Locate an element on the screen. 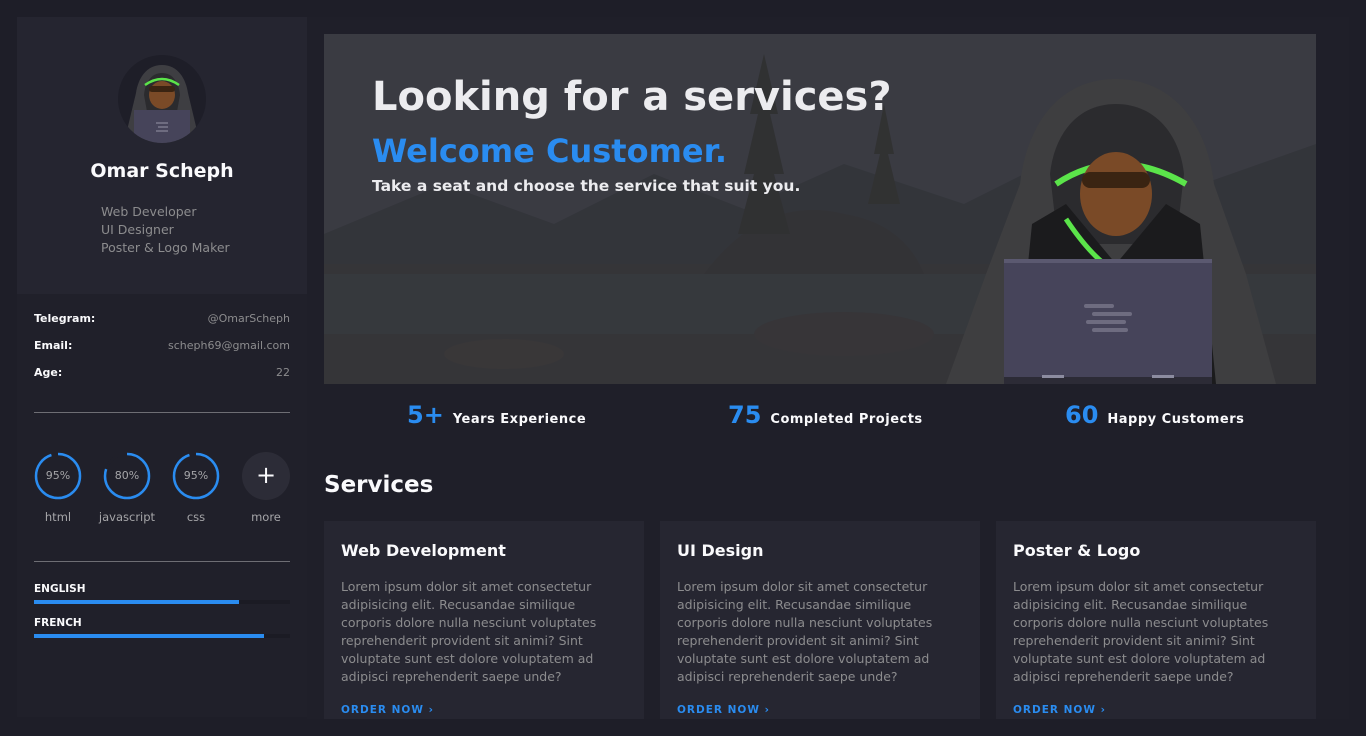  info-row-telegram: Telegram: @OmarScheph is located at coordinates (162, 324).